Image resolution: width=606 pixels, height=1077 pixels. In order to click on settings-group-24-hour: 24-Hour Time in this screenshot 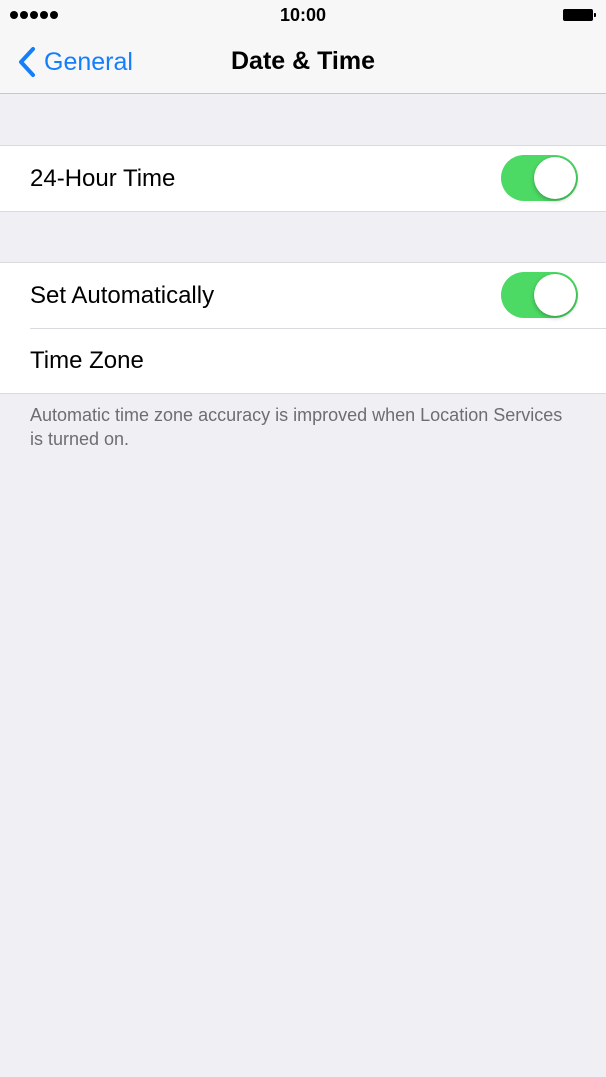, I will do `click(303, 178)`.